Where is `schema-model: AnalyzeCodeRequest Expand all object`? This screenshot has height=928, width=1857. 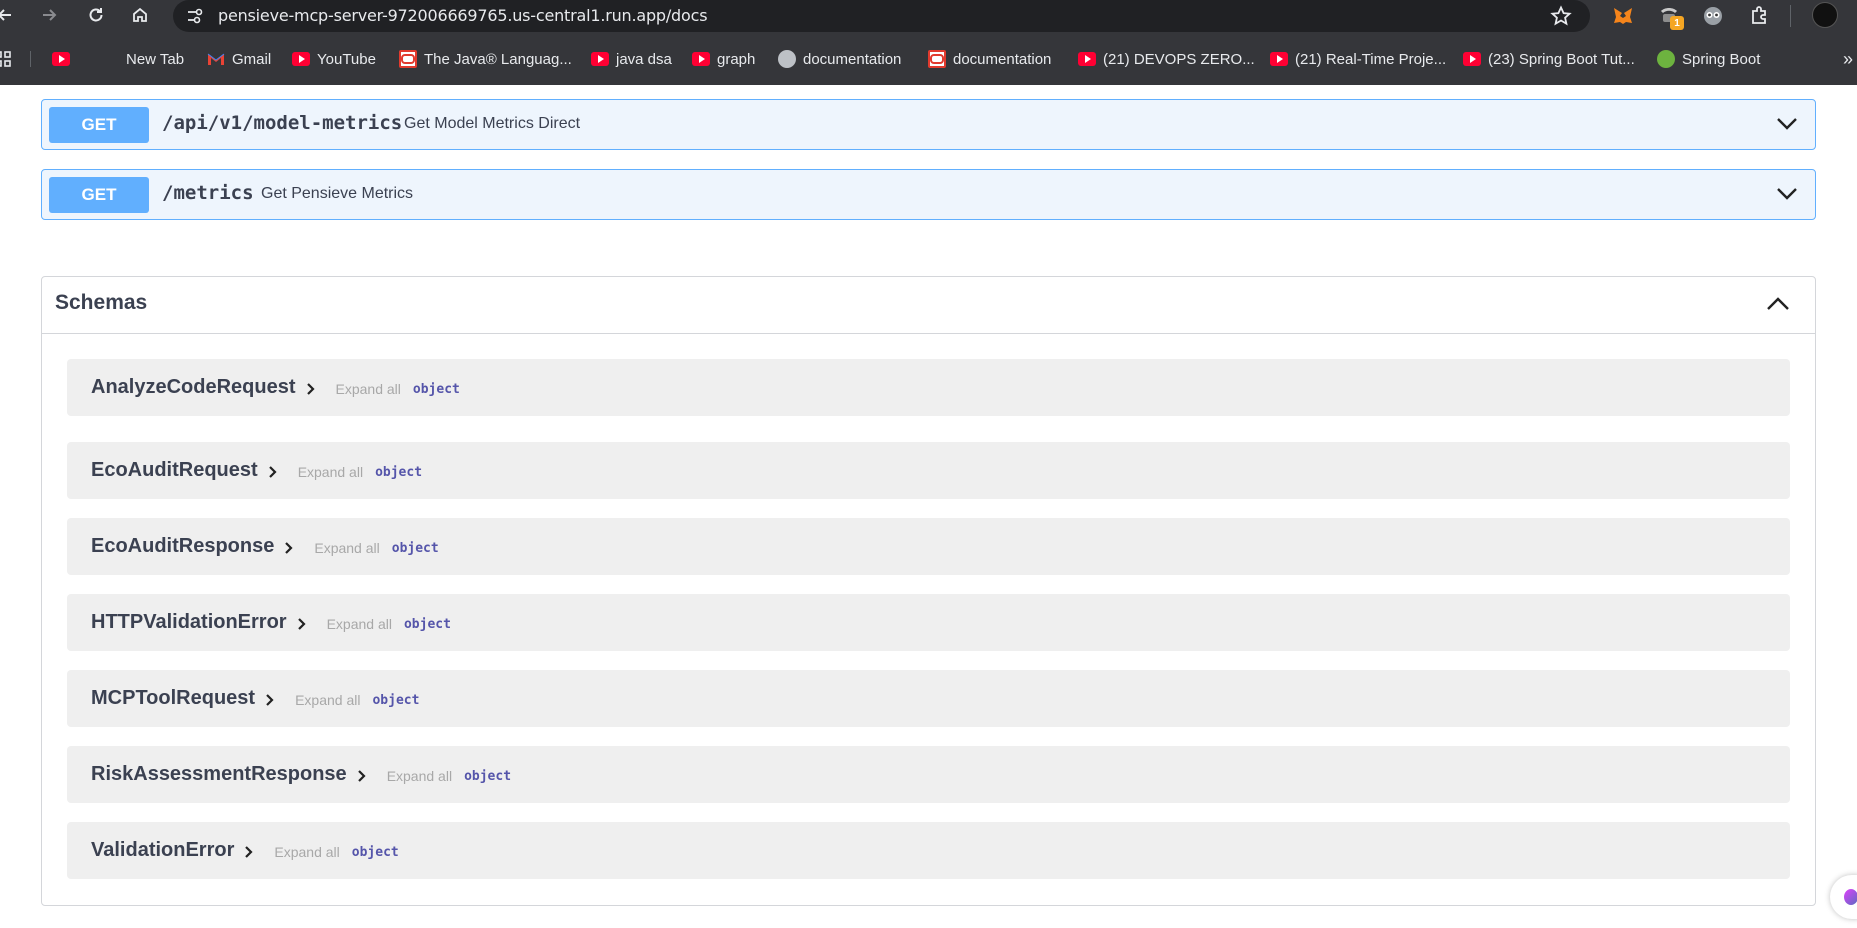 schema-model: AnalyzeCodeRequest Expand all object is located at coordinates (928, 387).